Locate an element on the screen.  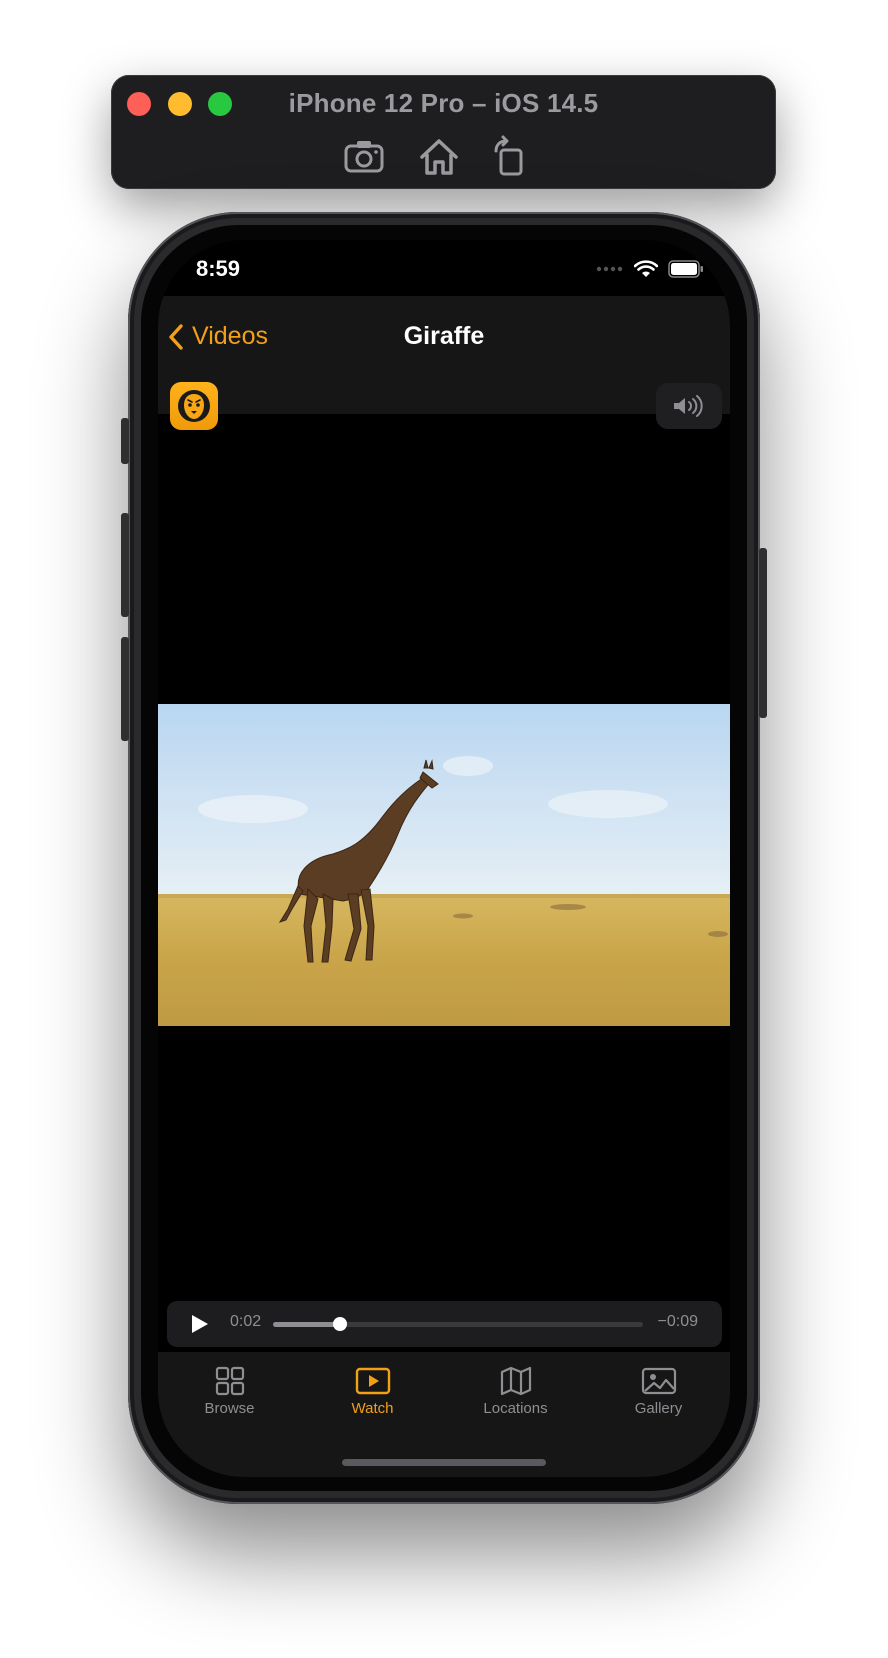
play-rect-icon is located at coordinates (372, 1381).